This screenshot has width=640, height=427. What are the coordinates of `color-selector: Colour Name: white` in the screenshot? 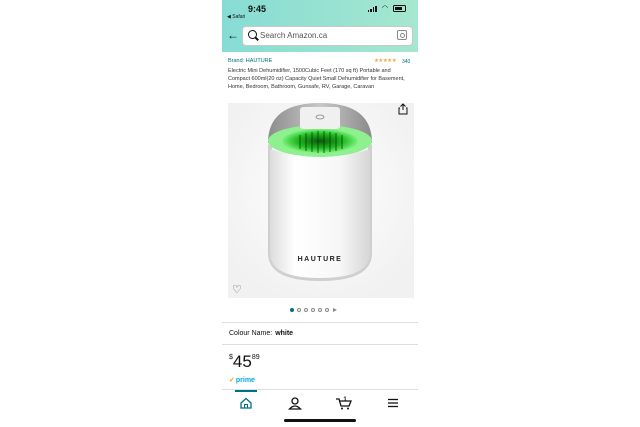 It's located at (261, 333).